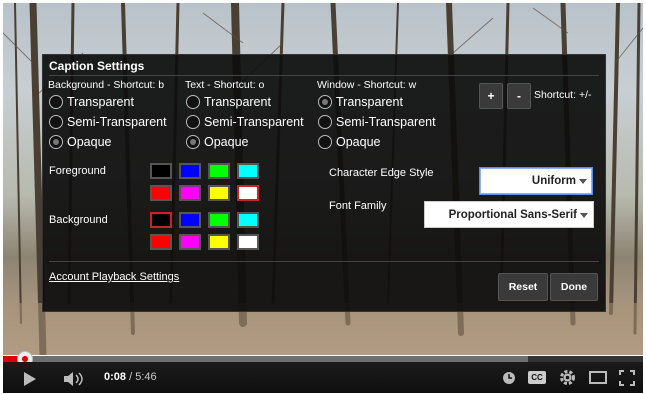 This screenshot has width=646, height=394. Describe the element at coordinates (523, 287) in the screenshot. I see `reset-button: Reset` at that location.